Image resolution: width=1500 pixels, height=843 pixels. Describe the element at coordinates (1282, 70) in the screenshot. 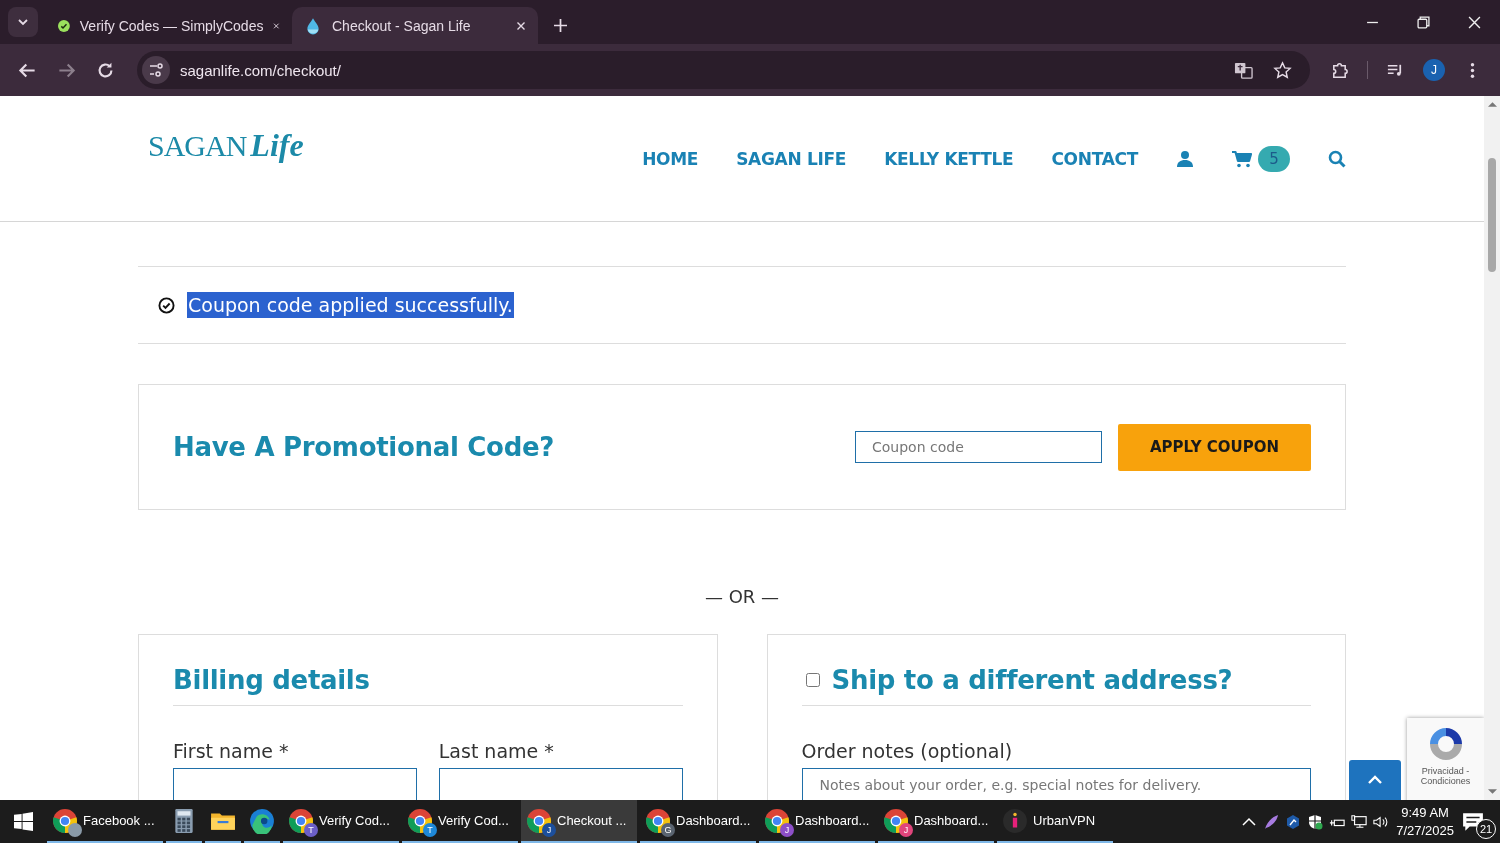

I see `star-icon` at that location.